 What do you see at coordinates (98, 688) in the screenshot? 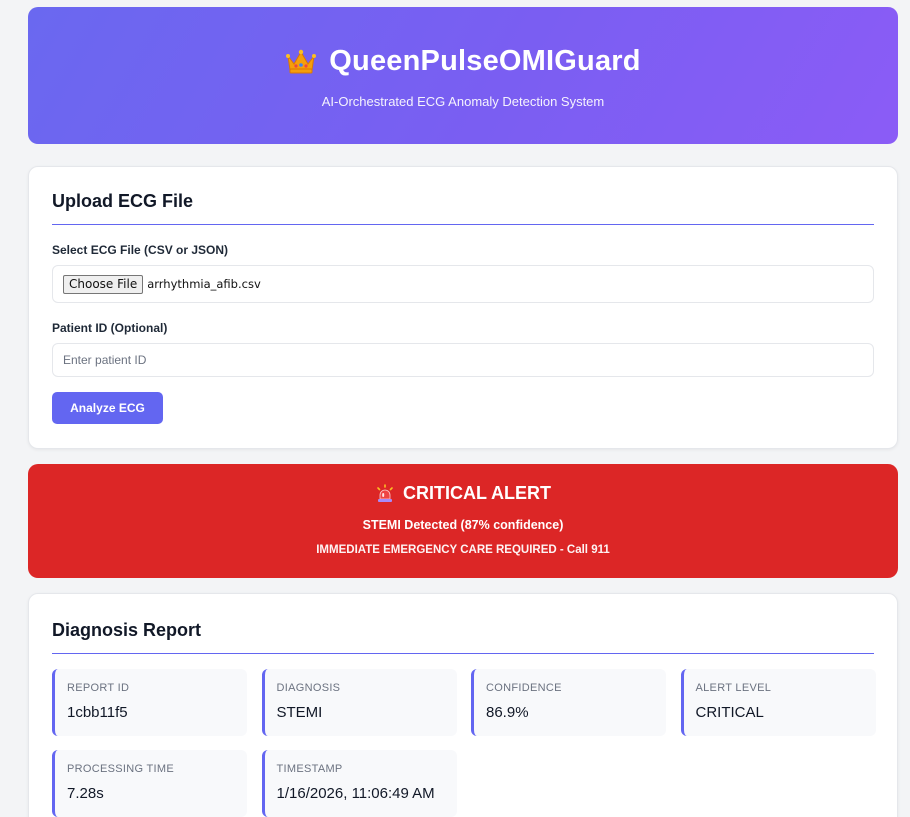
I see `metric-label: REPORT ID` at bounding box center [98, 688].